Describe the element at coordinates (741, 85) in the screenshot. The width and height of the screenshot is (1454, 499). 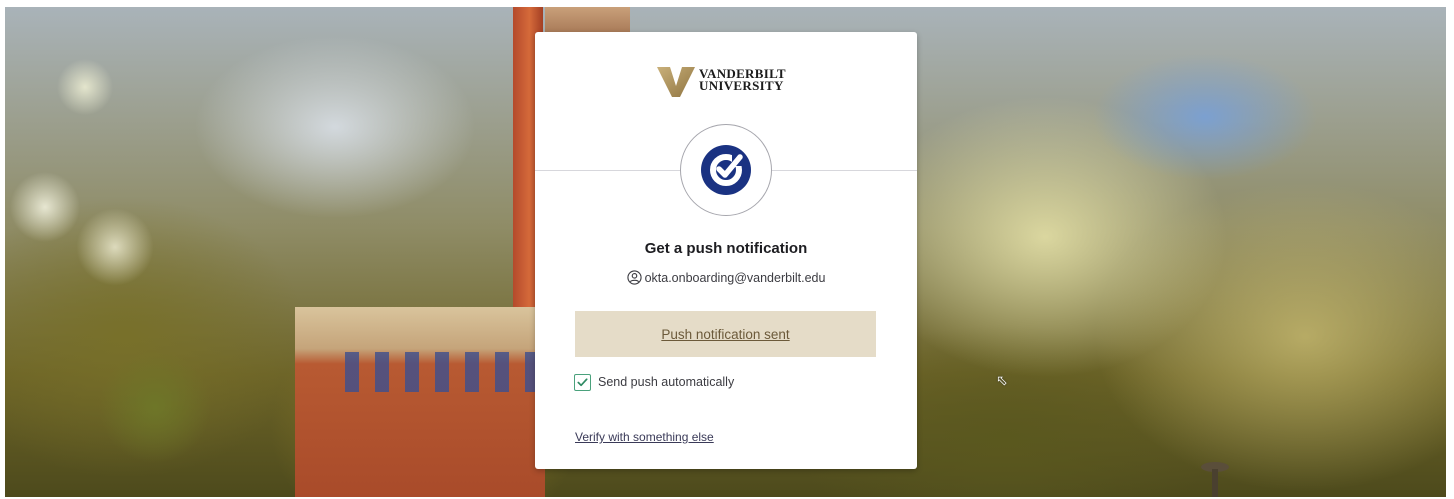
I see `logo-line-2: UNIVERSITY` at that location.